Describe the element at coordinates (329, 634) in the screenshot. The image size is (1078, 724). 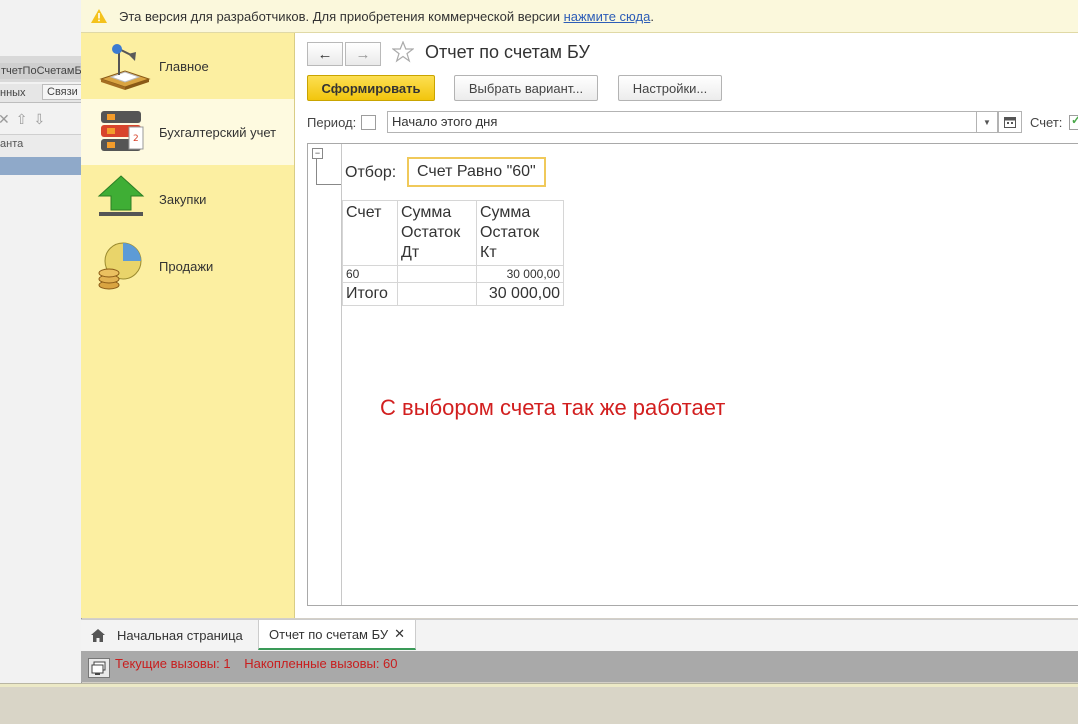
I see `tab-report-label: Отчет по счетам БУ` at that location.